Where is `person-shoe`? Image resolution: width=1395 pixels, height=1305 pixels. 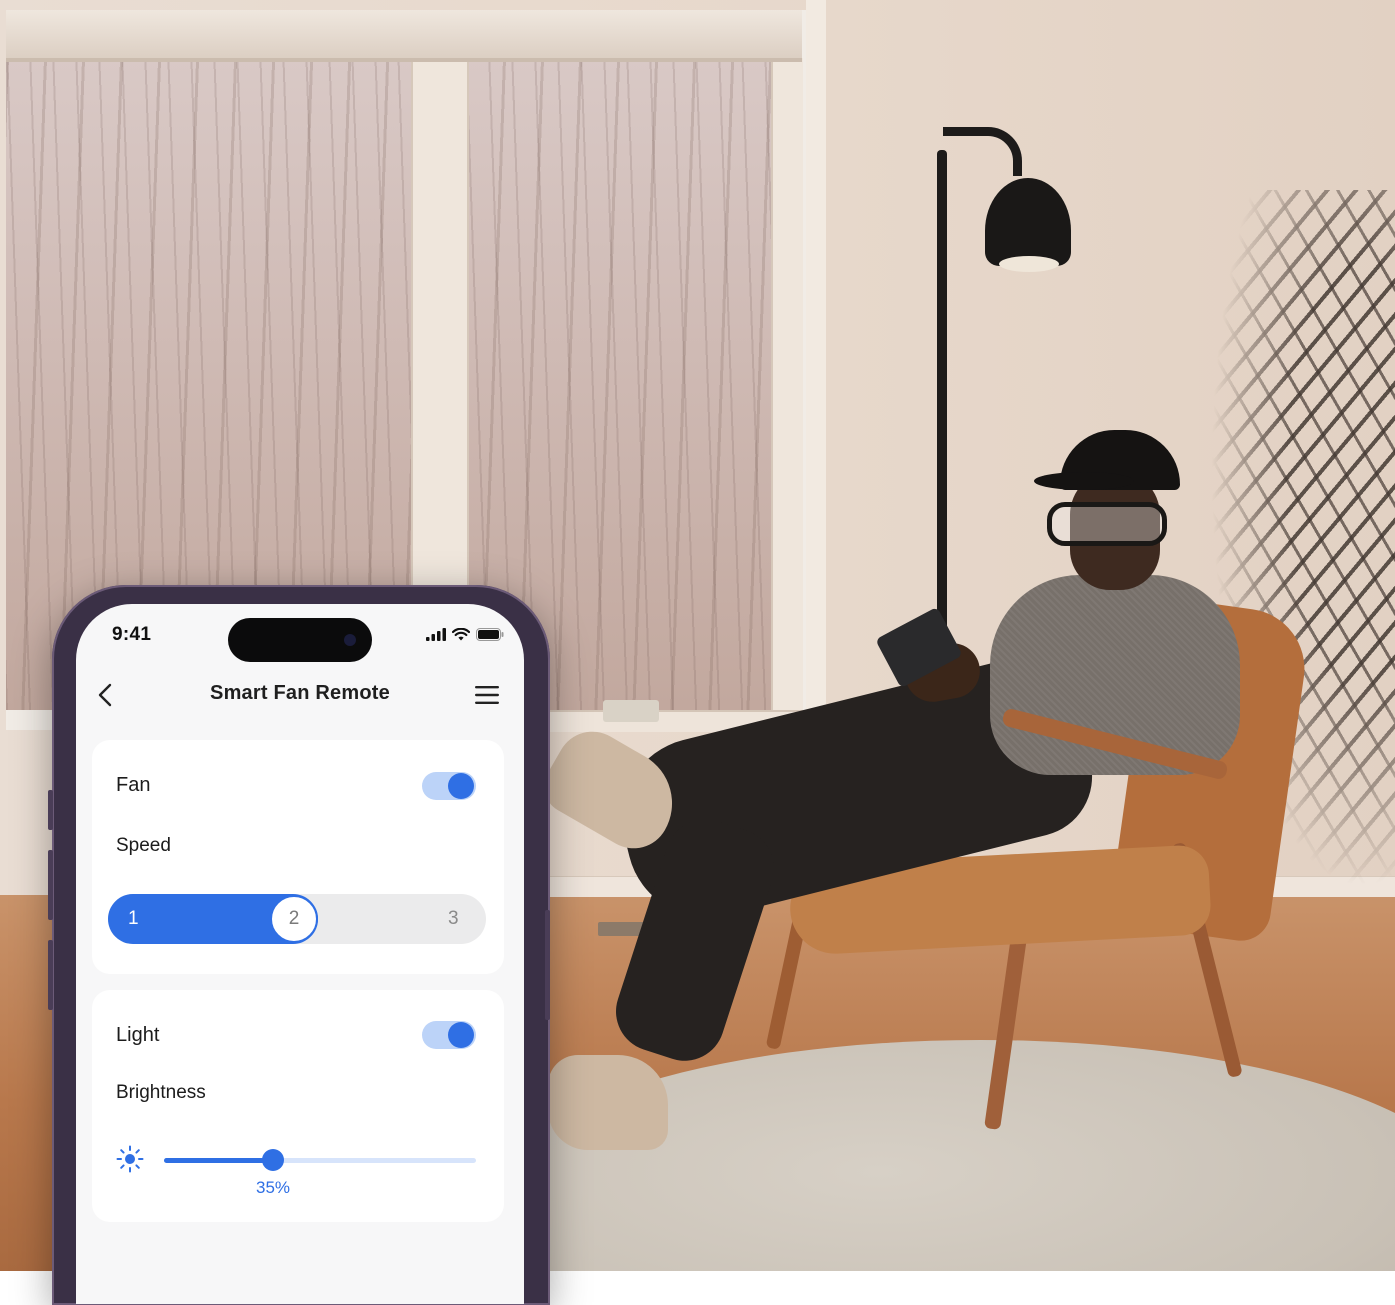
person-shoe is located at coordinates (608, 1102).